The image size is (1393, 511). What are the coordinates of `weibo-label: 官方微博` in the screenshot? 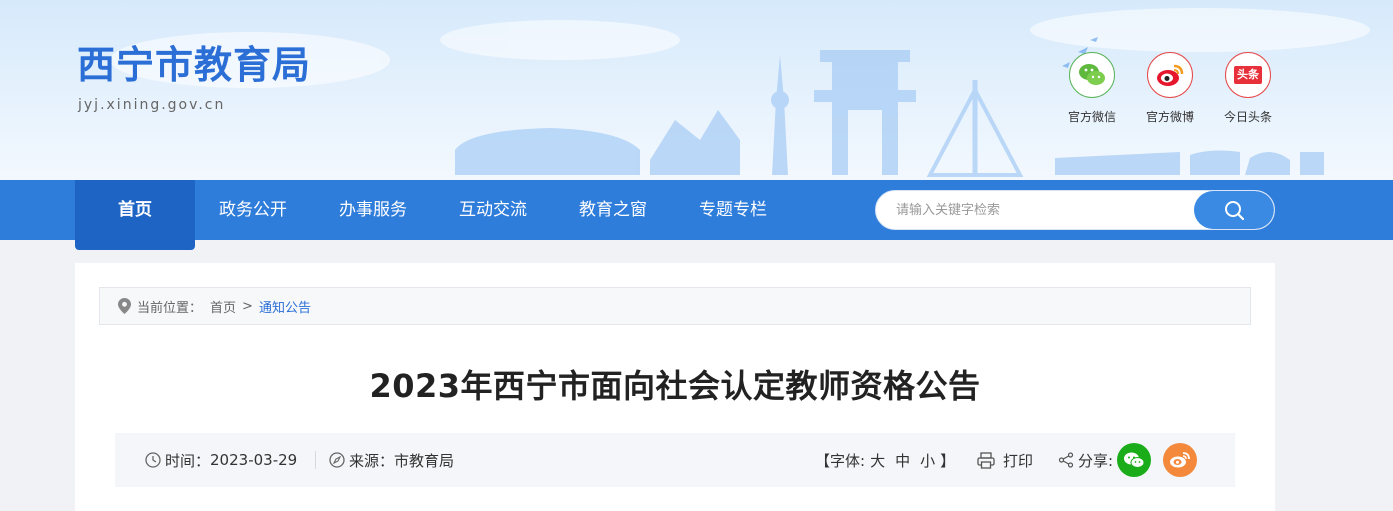 It's located at (1169, 117).